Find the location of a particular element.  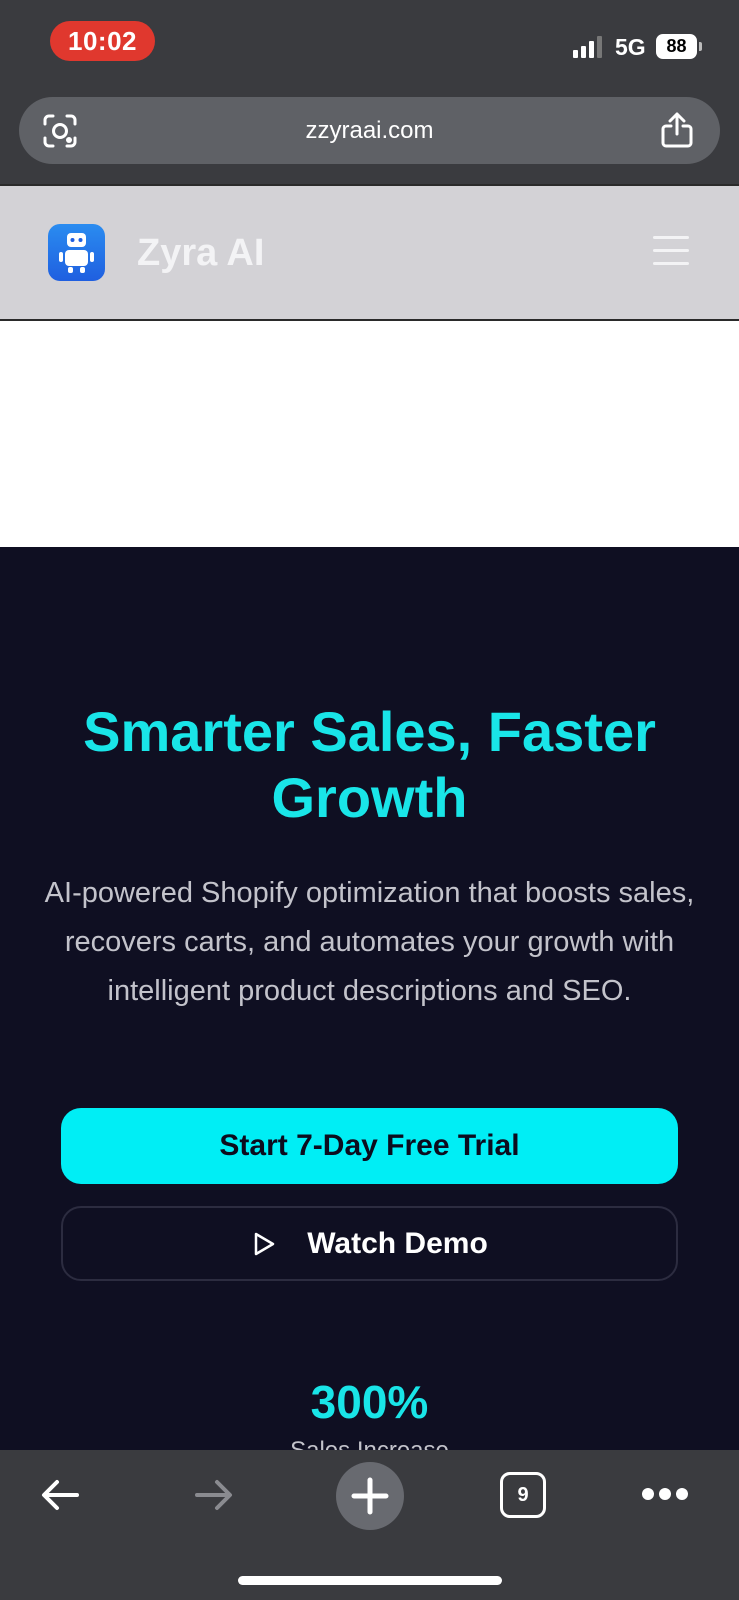

stat-value: 300% is located at coordinates (369, 1402).